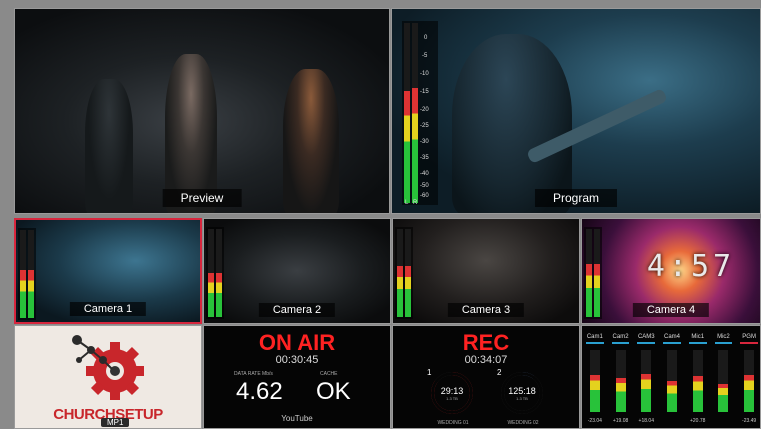 The image size is (761, 429). I want to click on camera-1-meter, so click(27, 274).